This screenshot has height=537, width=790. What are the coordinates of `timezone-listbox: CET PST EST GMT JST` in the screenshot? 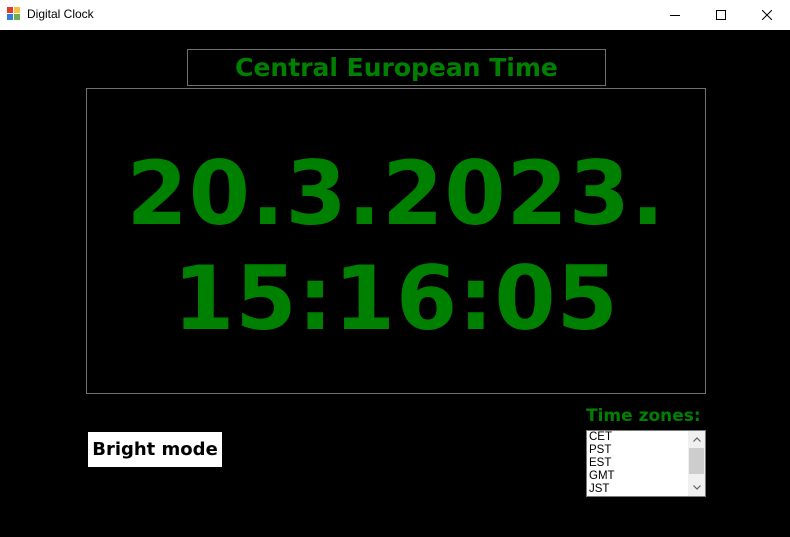 It's located at (646, 463).